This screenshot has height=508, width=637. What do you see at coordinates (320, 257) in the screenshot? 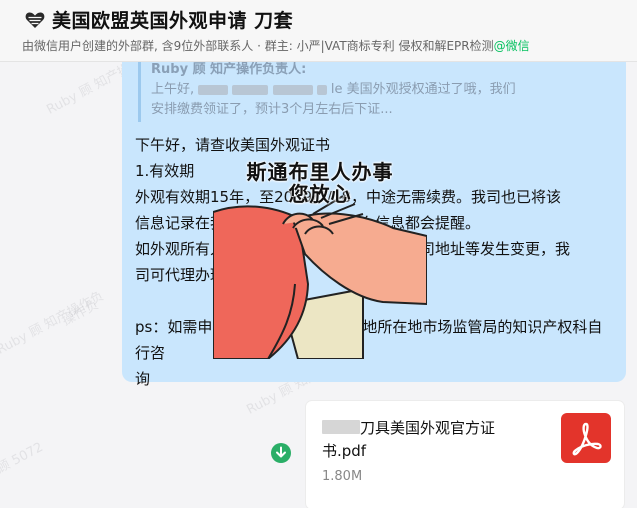
I see `meme-sticker: 斯通布里人办事 您放心` at bounding box center [320, 257].